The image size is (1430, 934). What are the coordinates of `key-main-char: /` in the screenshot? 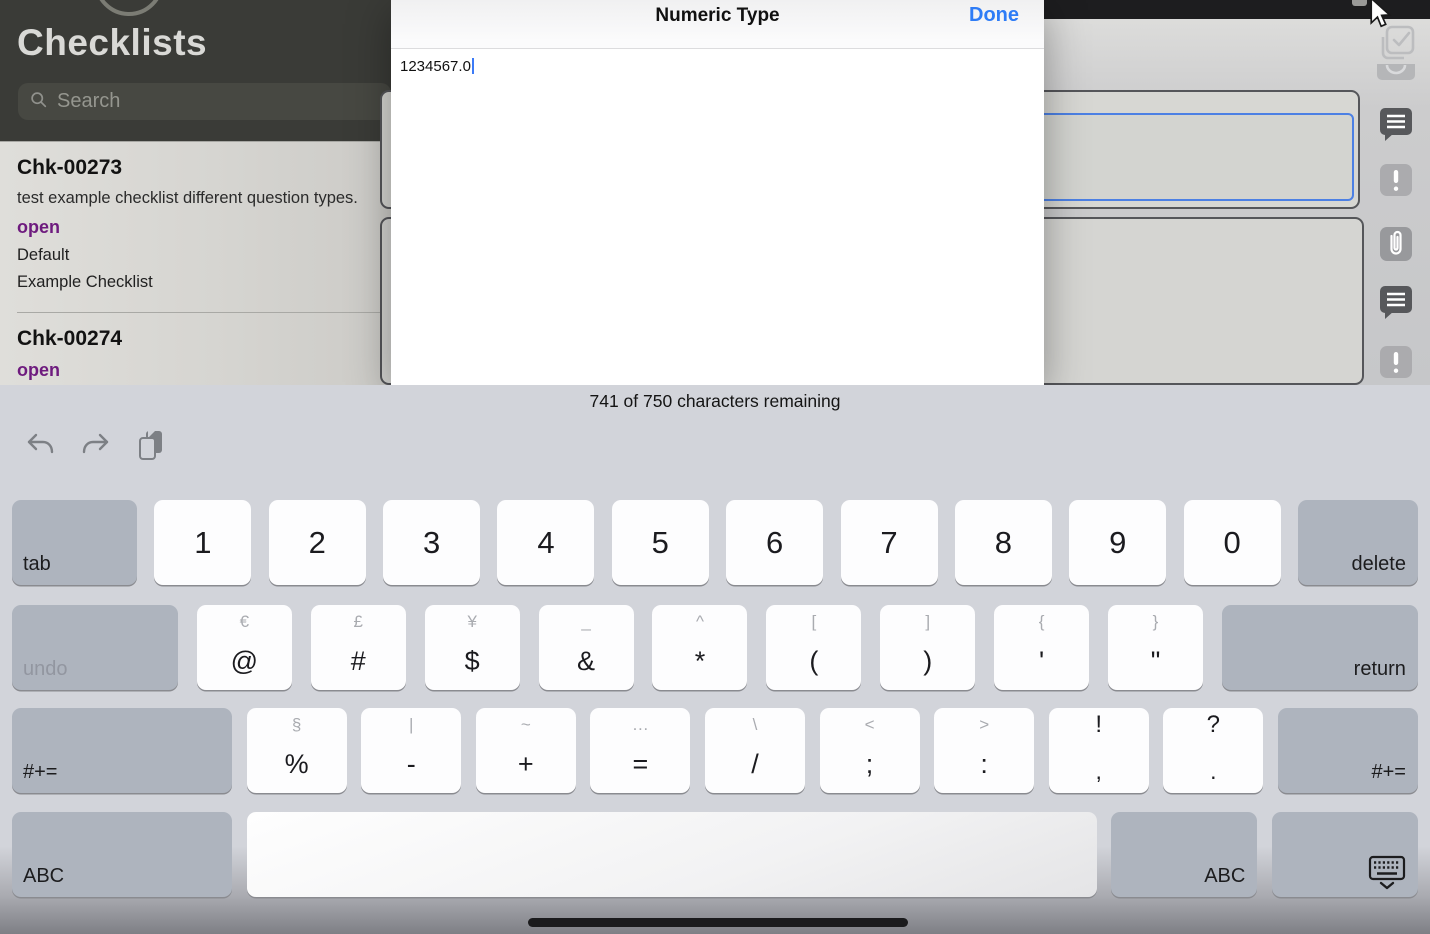 It's located at (755, 764).